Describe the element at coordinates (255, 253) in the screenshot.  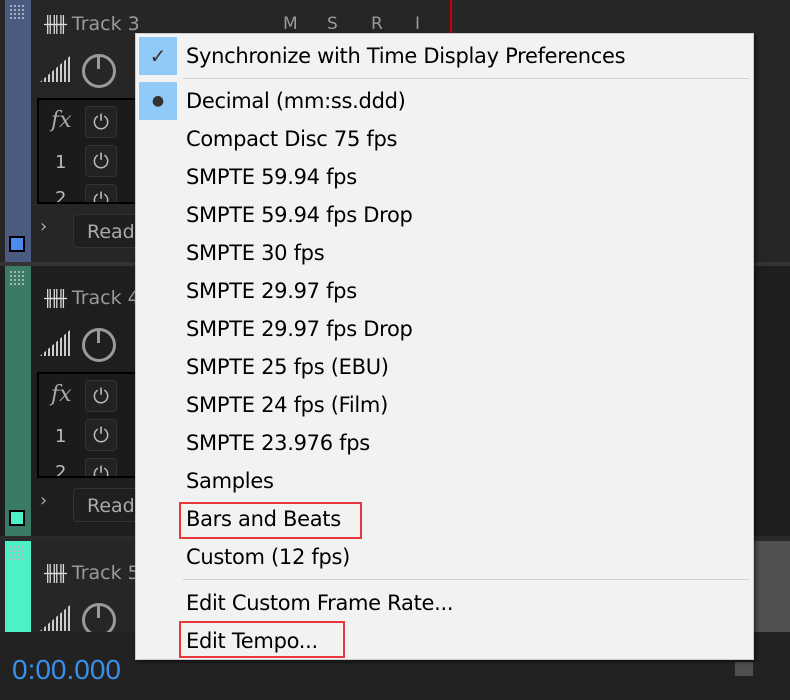
I see `menu-item-format: SMPTE 30 fps` at that location.